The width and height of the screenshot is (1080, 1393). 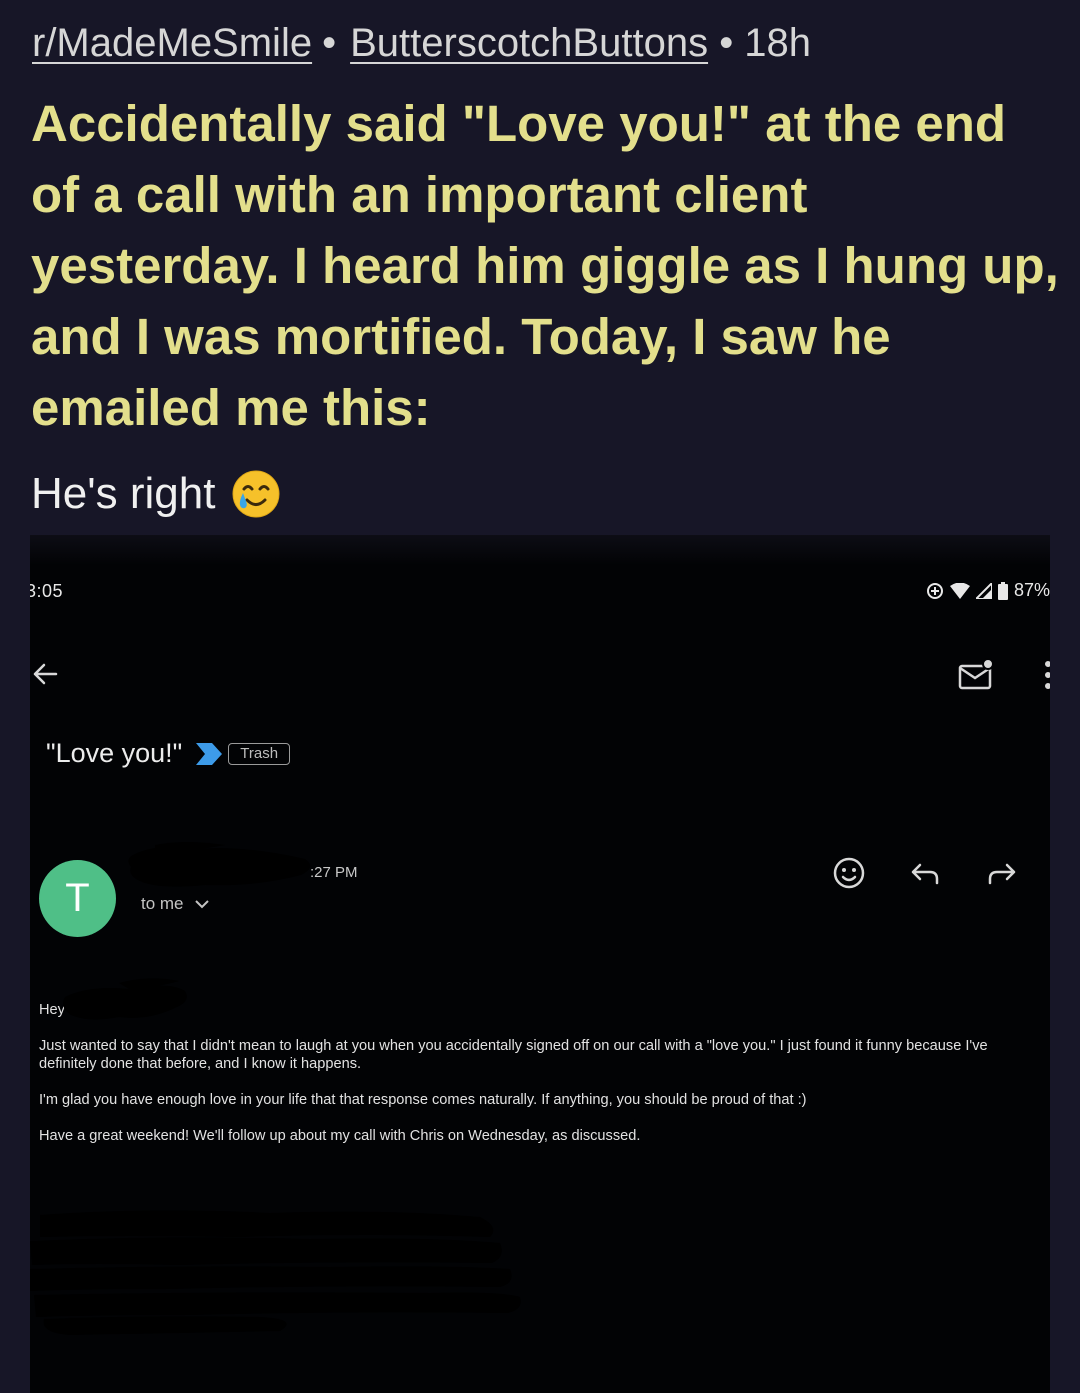 I want to click on battery-icon, so click(x=1002, y=590).